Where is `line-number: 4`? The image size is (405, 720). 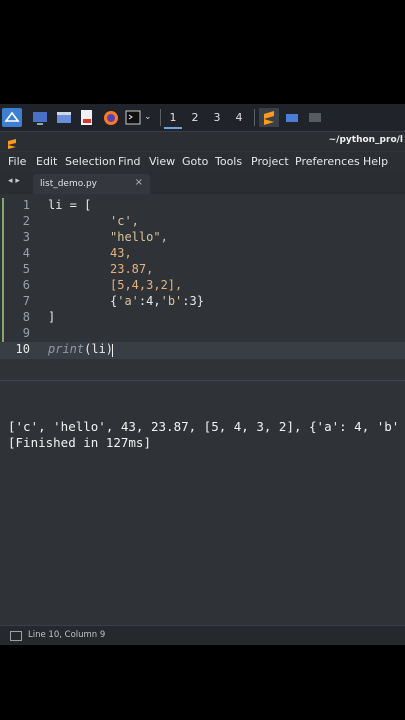 line-number: 4 is located at coordinates (26, 253).